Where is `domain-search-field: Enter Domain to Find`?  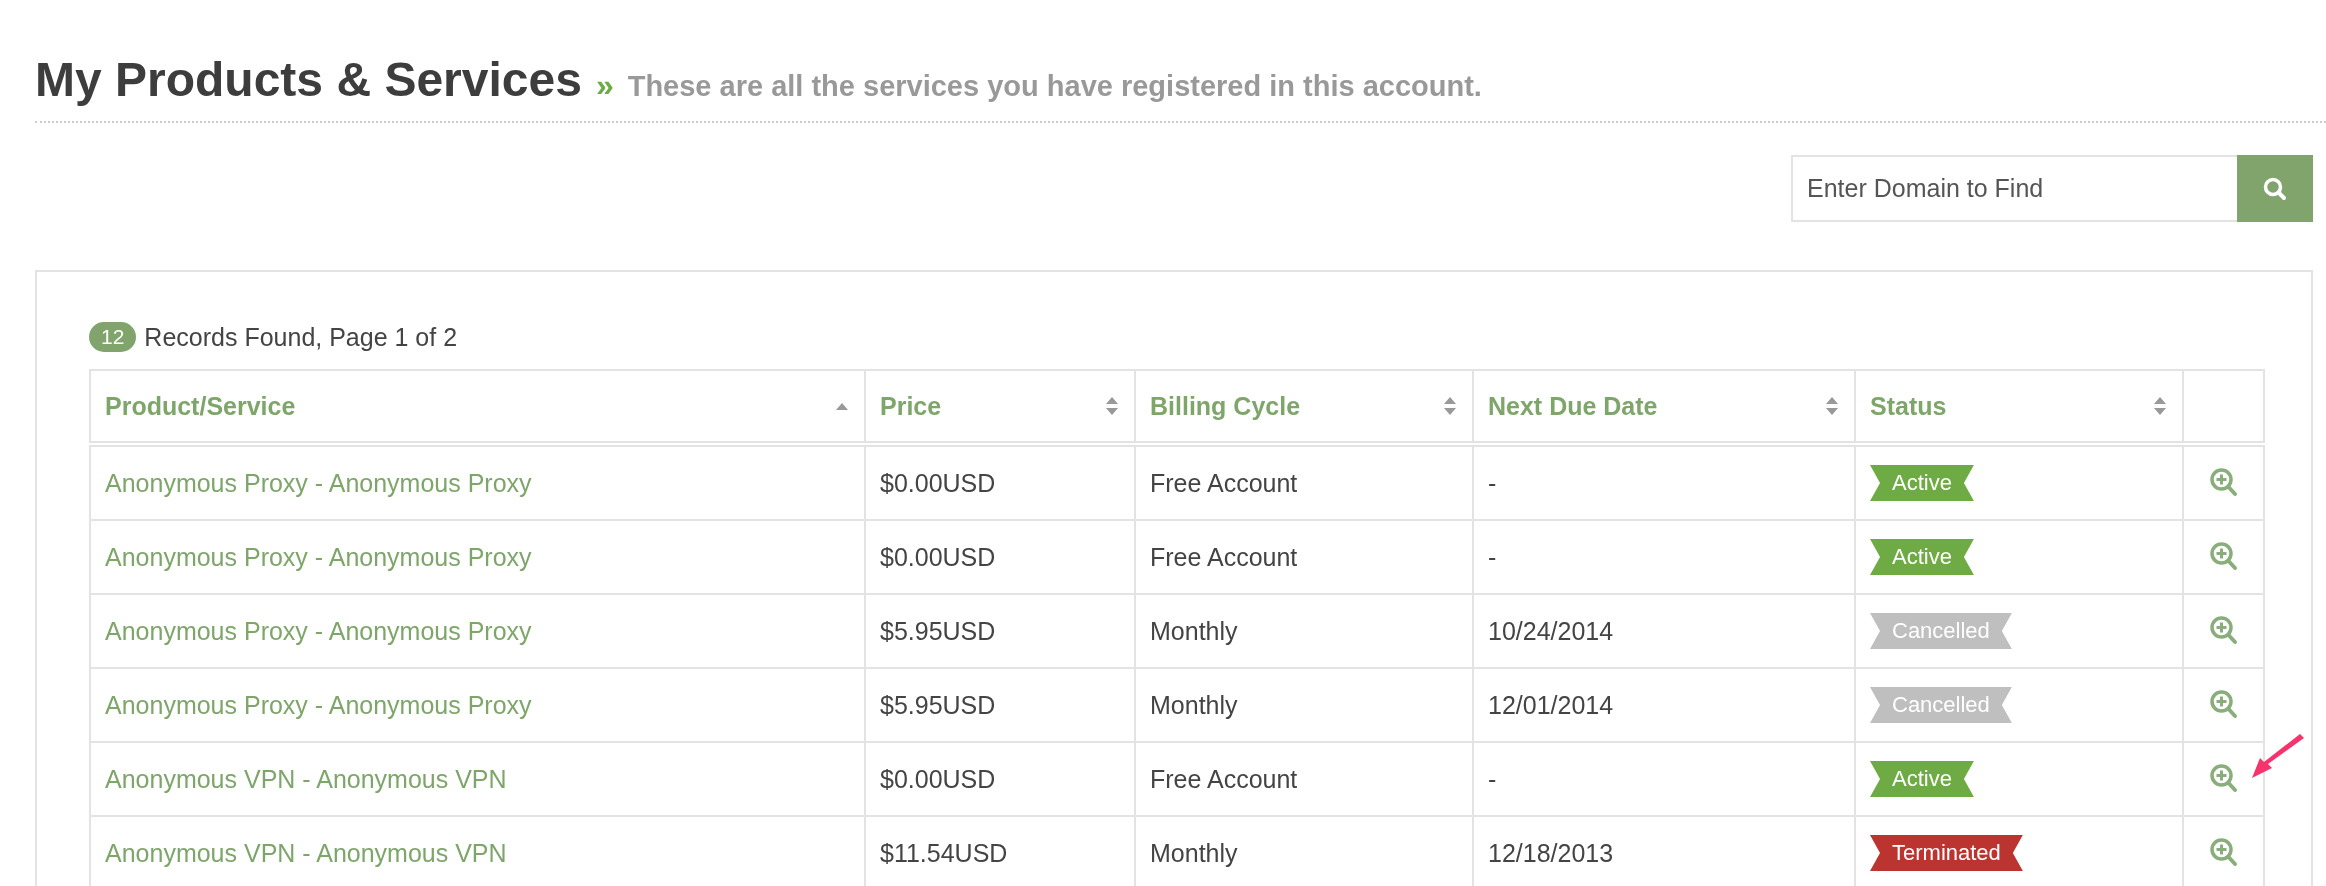
domain-search-field: Enter Domain to Find is located at coordinates (2014, 188).